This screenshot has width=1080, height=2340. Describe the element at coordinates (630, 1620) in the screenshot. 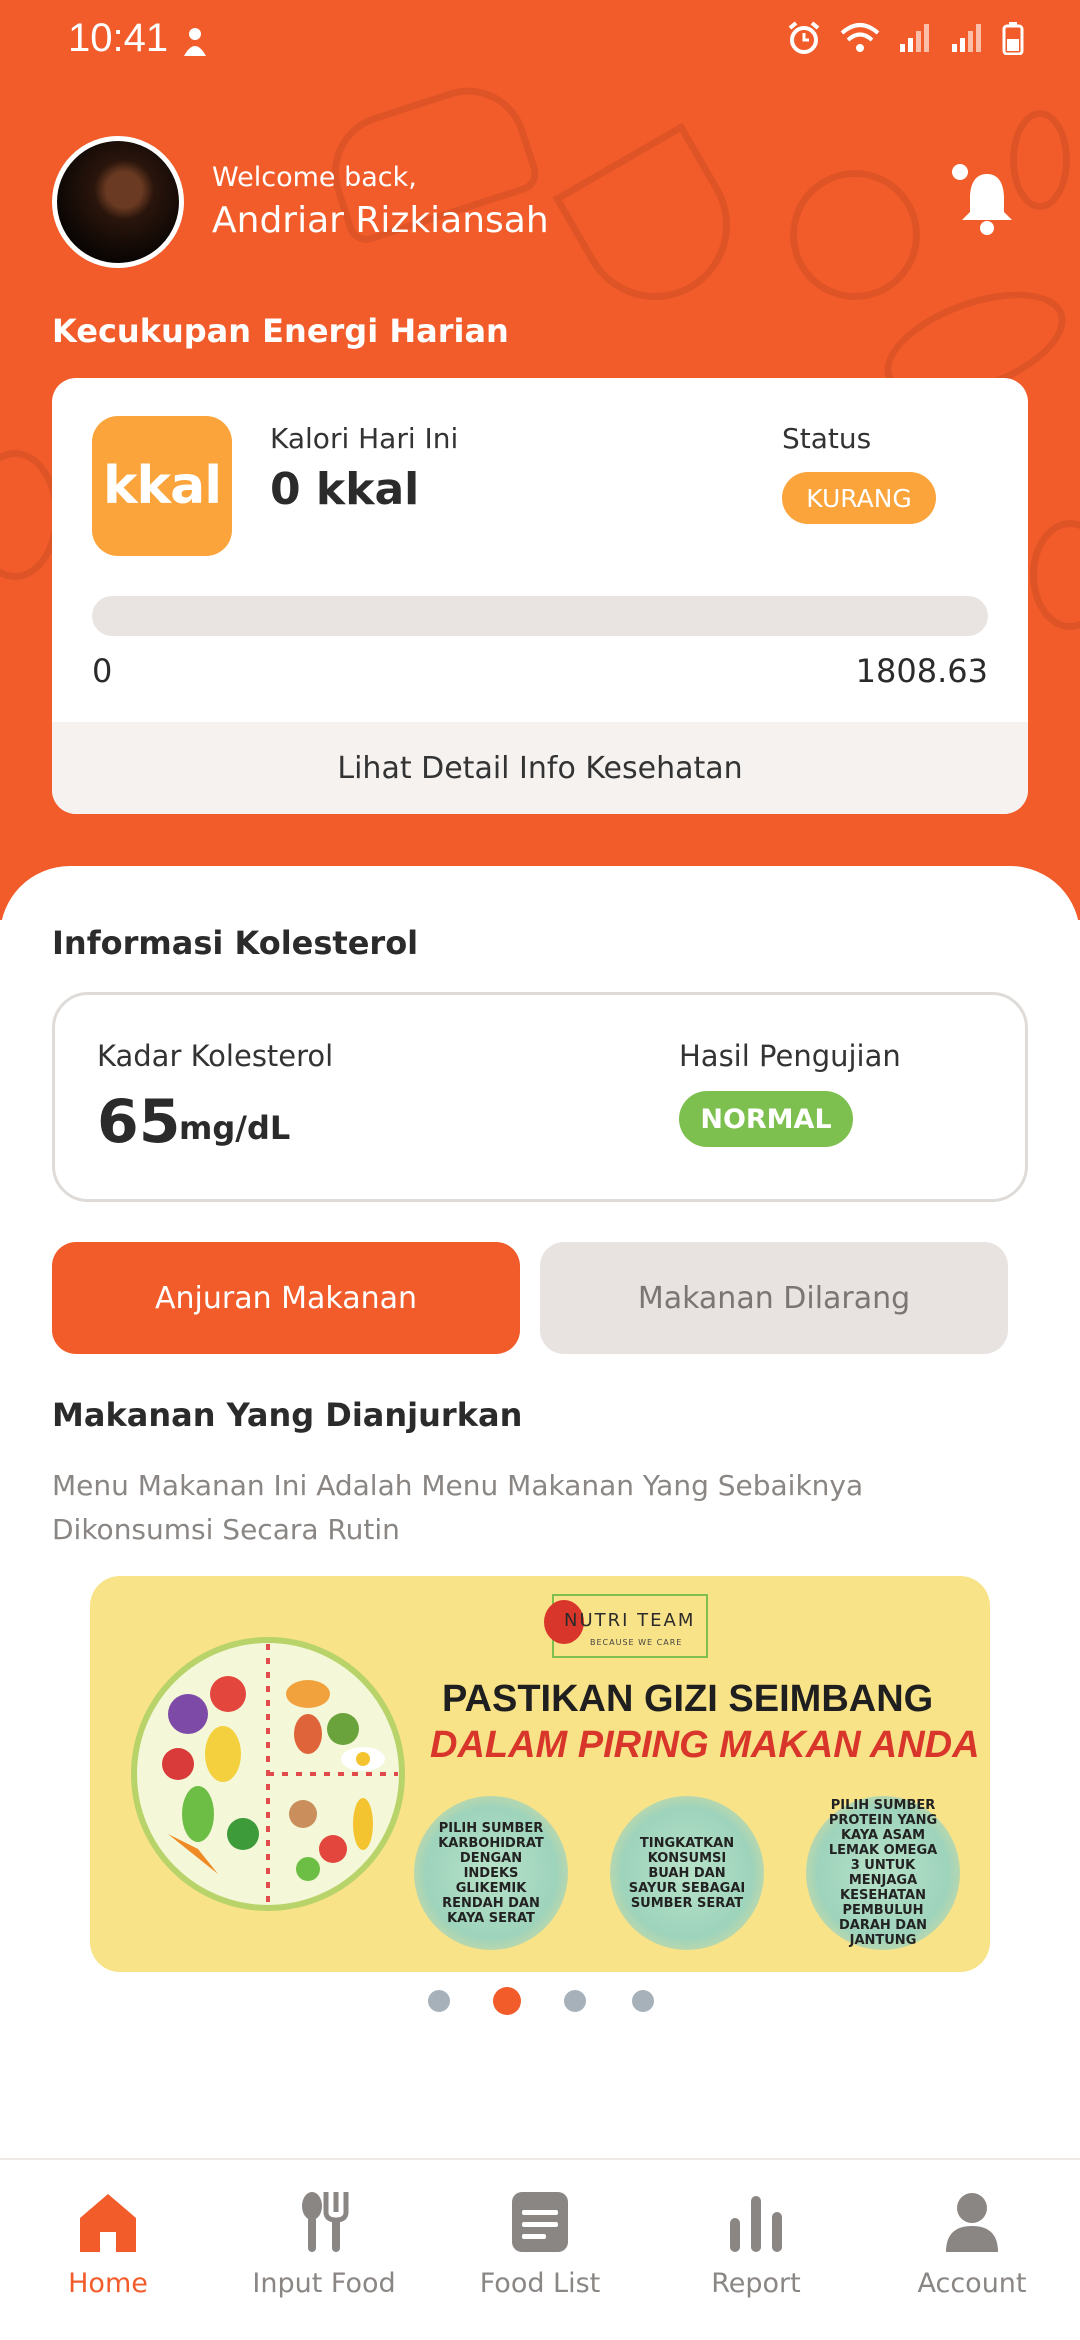

I see `brand-name: NUTRI TEAM` at that location.